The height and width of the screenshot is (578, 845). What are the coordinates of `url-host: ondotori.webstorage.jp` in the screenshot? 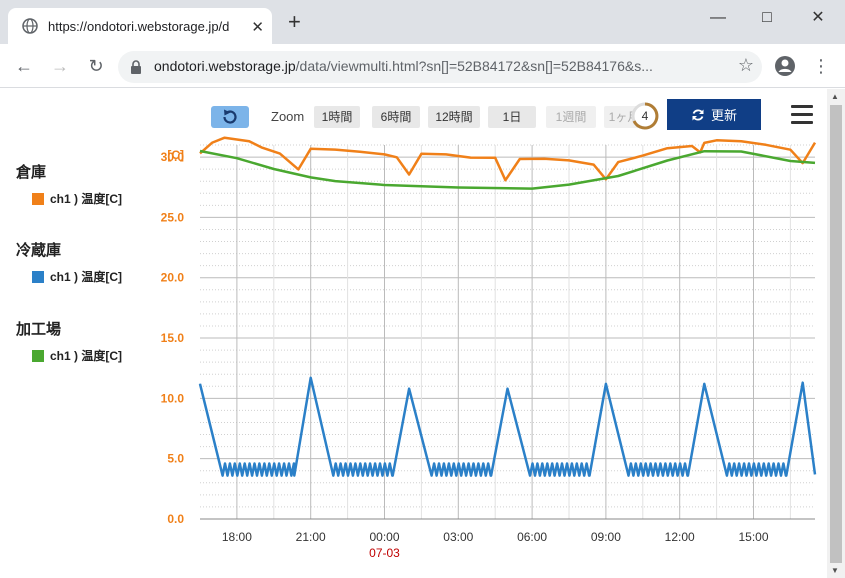 It's located at (225, 66).